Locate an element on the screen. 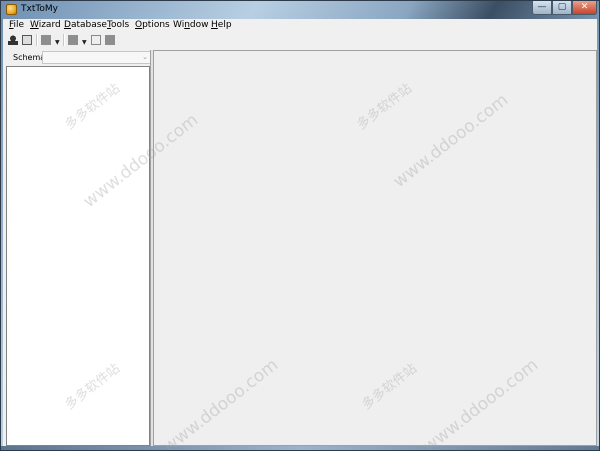 This screenshot has height=451, width=600. menu-tools: Tools is located at coordinates (118, 25).